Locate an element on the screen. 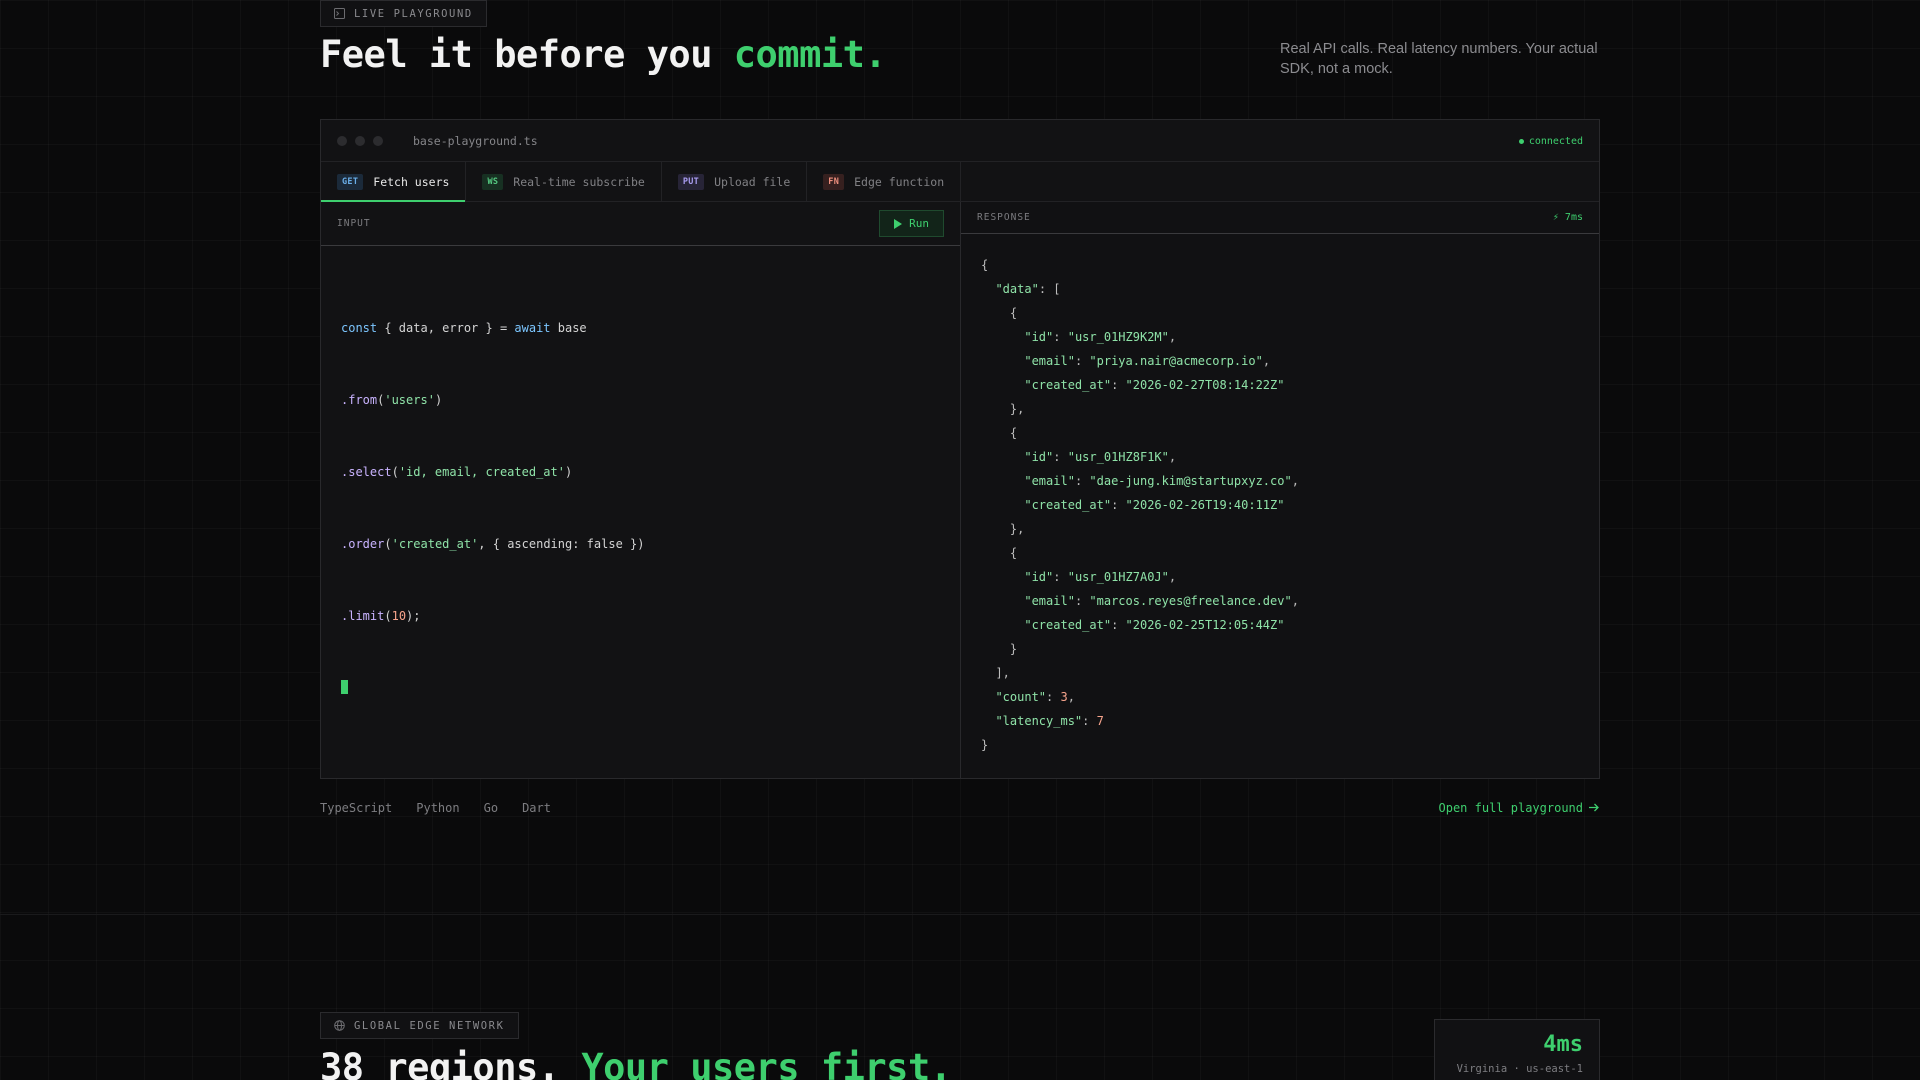 This screenshot has width=1920, height=1080. json-key: "latency_ms" is located at coordinates (1039, 721).